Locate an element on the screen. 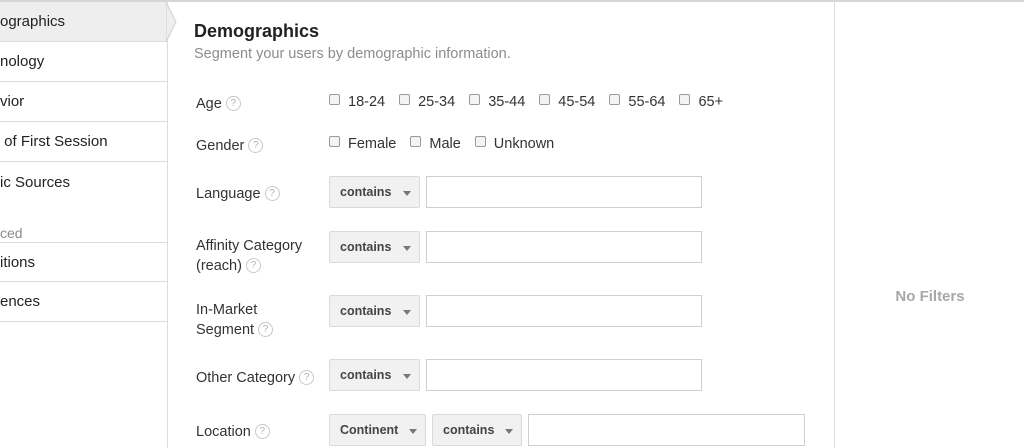  language-operator-dropdown: contains is located at coordinates (374, 192).